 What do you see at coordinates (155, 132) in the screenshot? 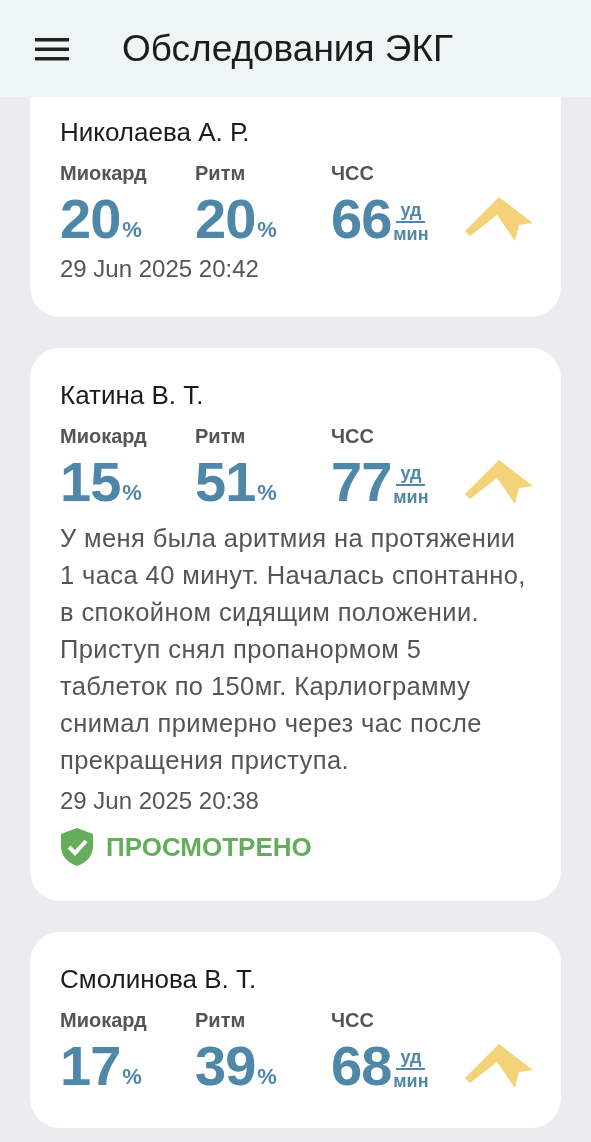
I see `patient-name: Николаева А. Р.` at bounding box center [155, 132].